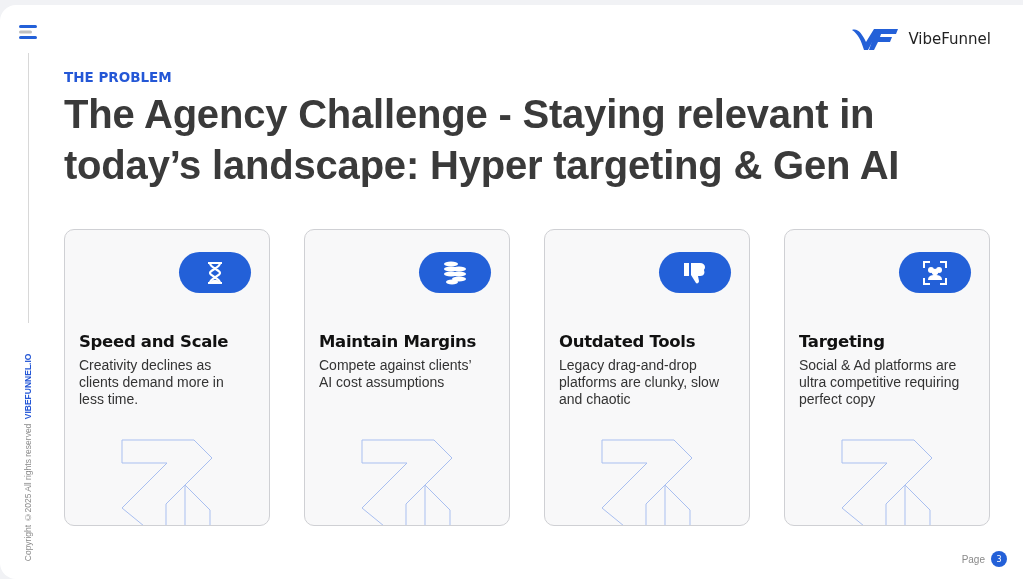 The height and width of the screenshot is (579, 1023). What do you see at coordinates (455, 272) in the screenshot?
I see `coins-icon` at bounding box center [455, 272].